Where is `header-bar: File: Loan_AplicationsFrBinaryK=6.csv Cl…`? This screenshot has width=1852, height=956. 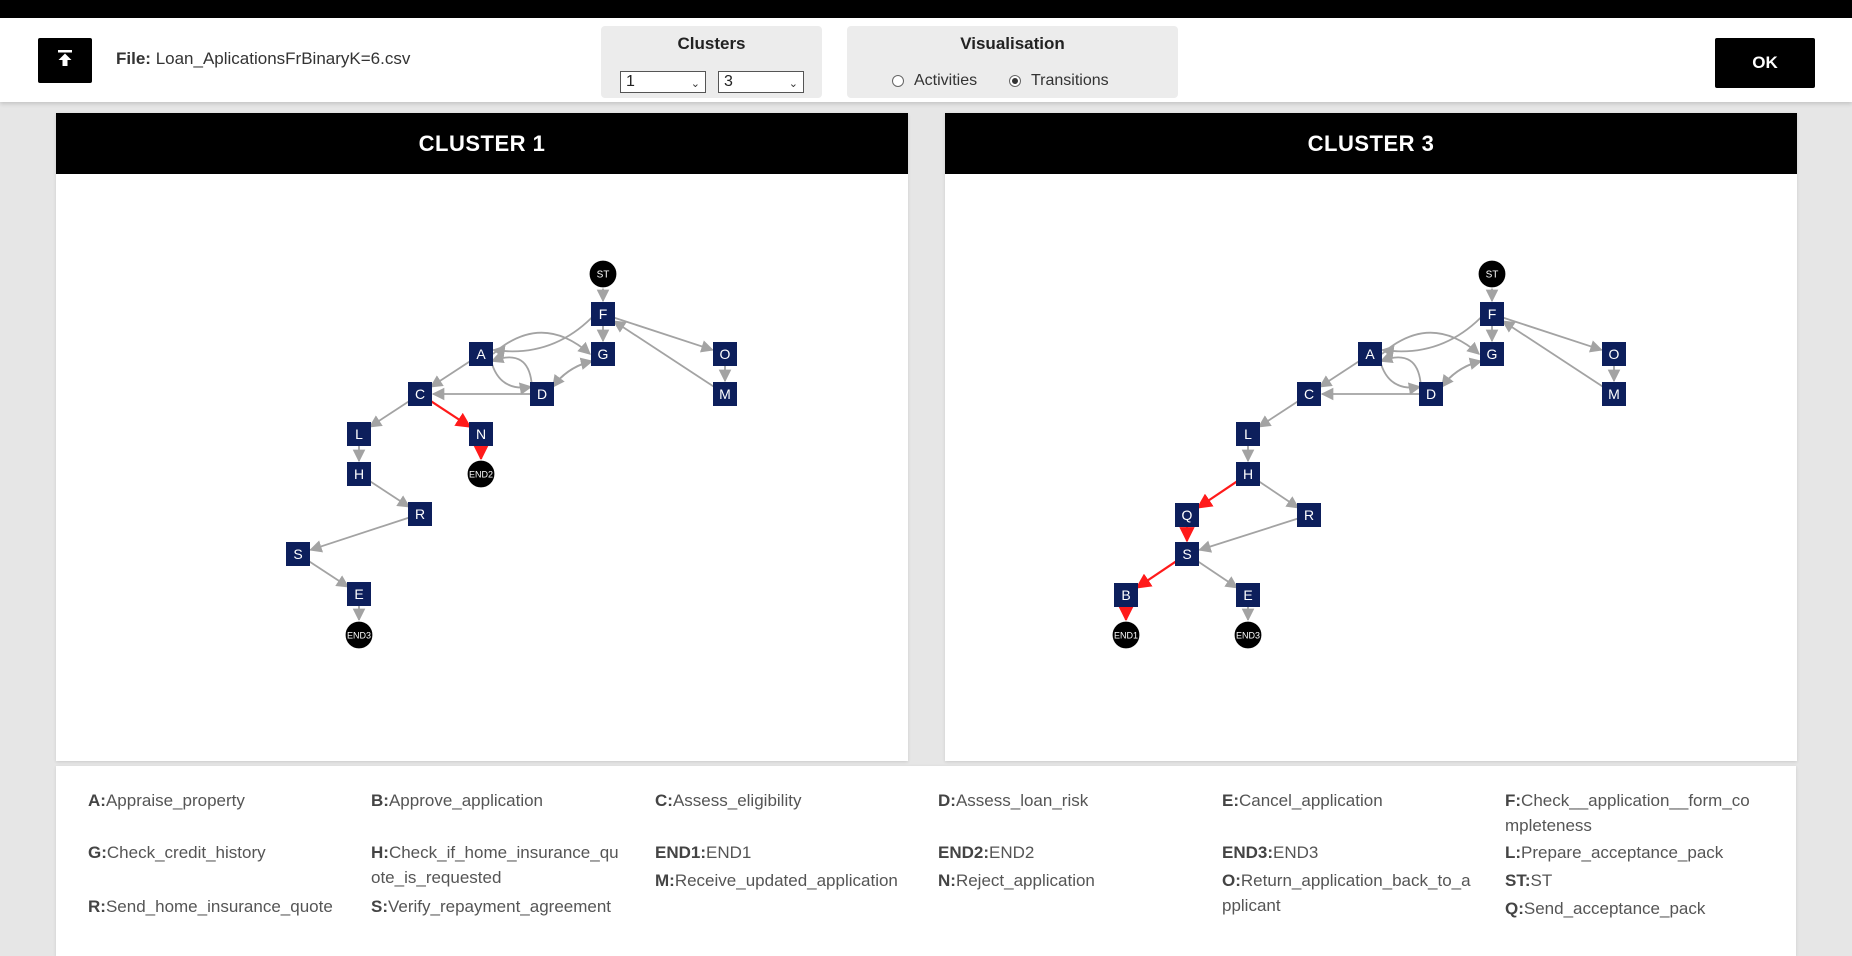
header-bar: File: Loan_AplicationsFrBinaryK=6.csv Cl… is located at coordinates (926, 60).